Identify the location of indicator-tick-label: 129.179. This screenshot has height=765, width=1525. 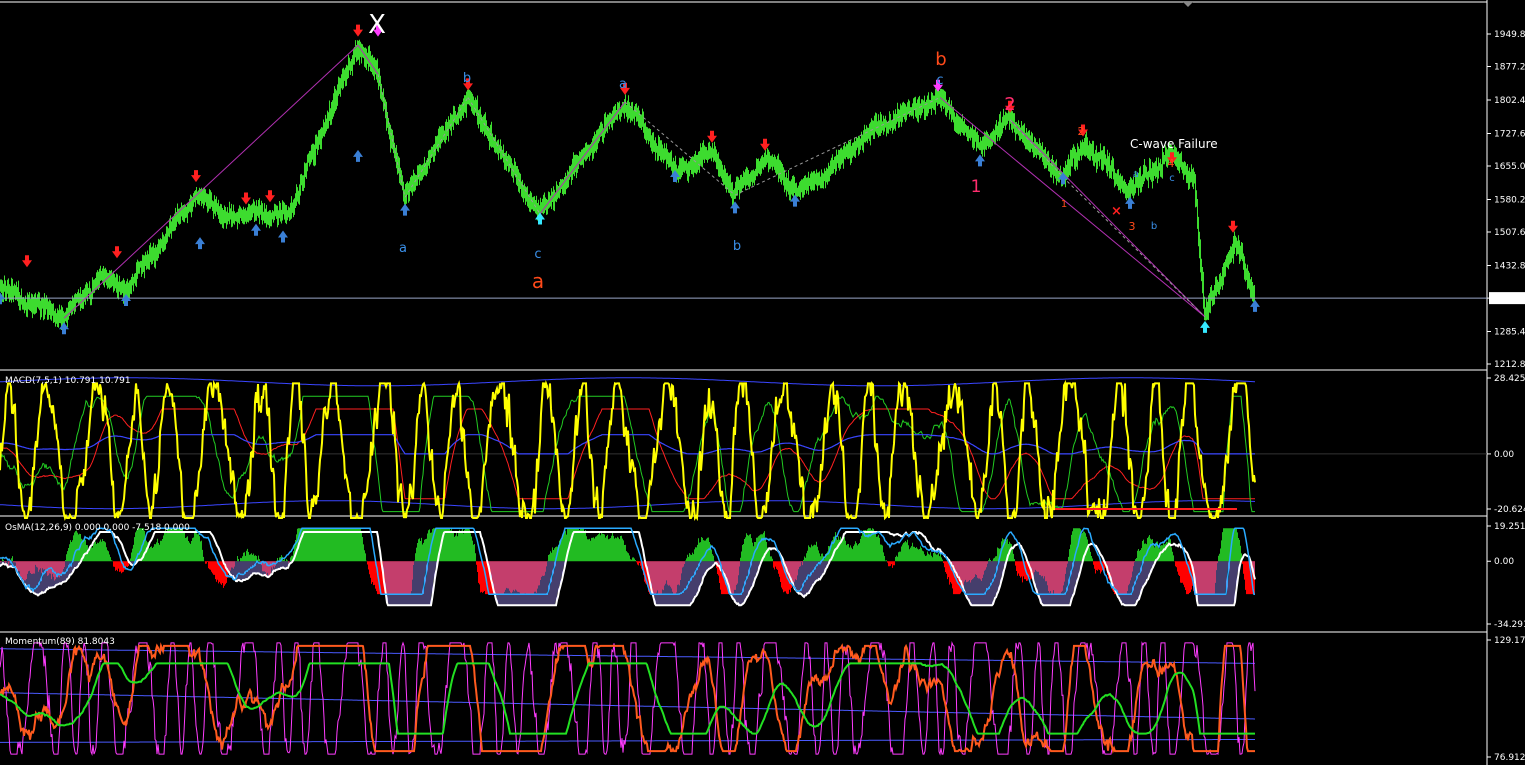
(1509, 641).